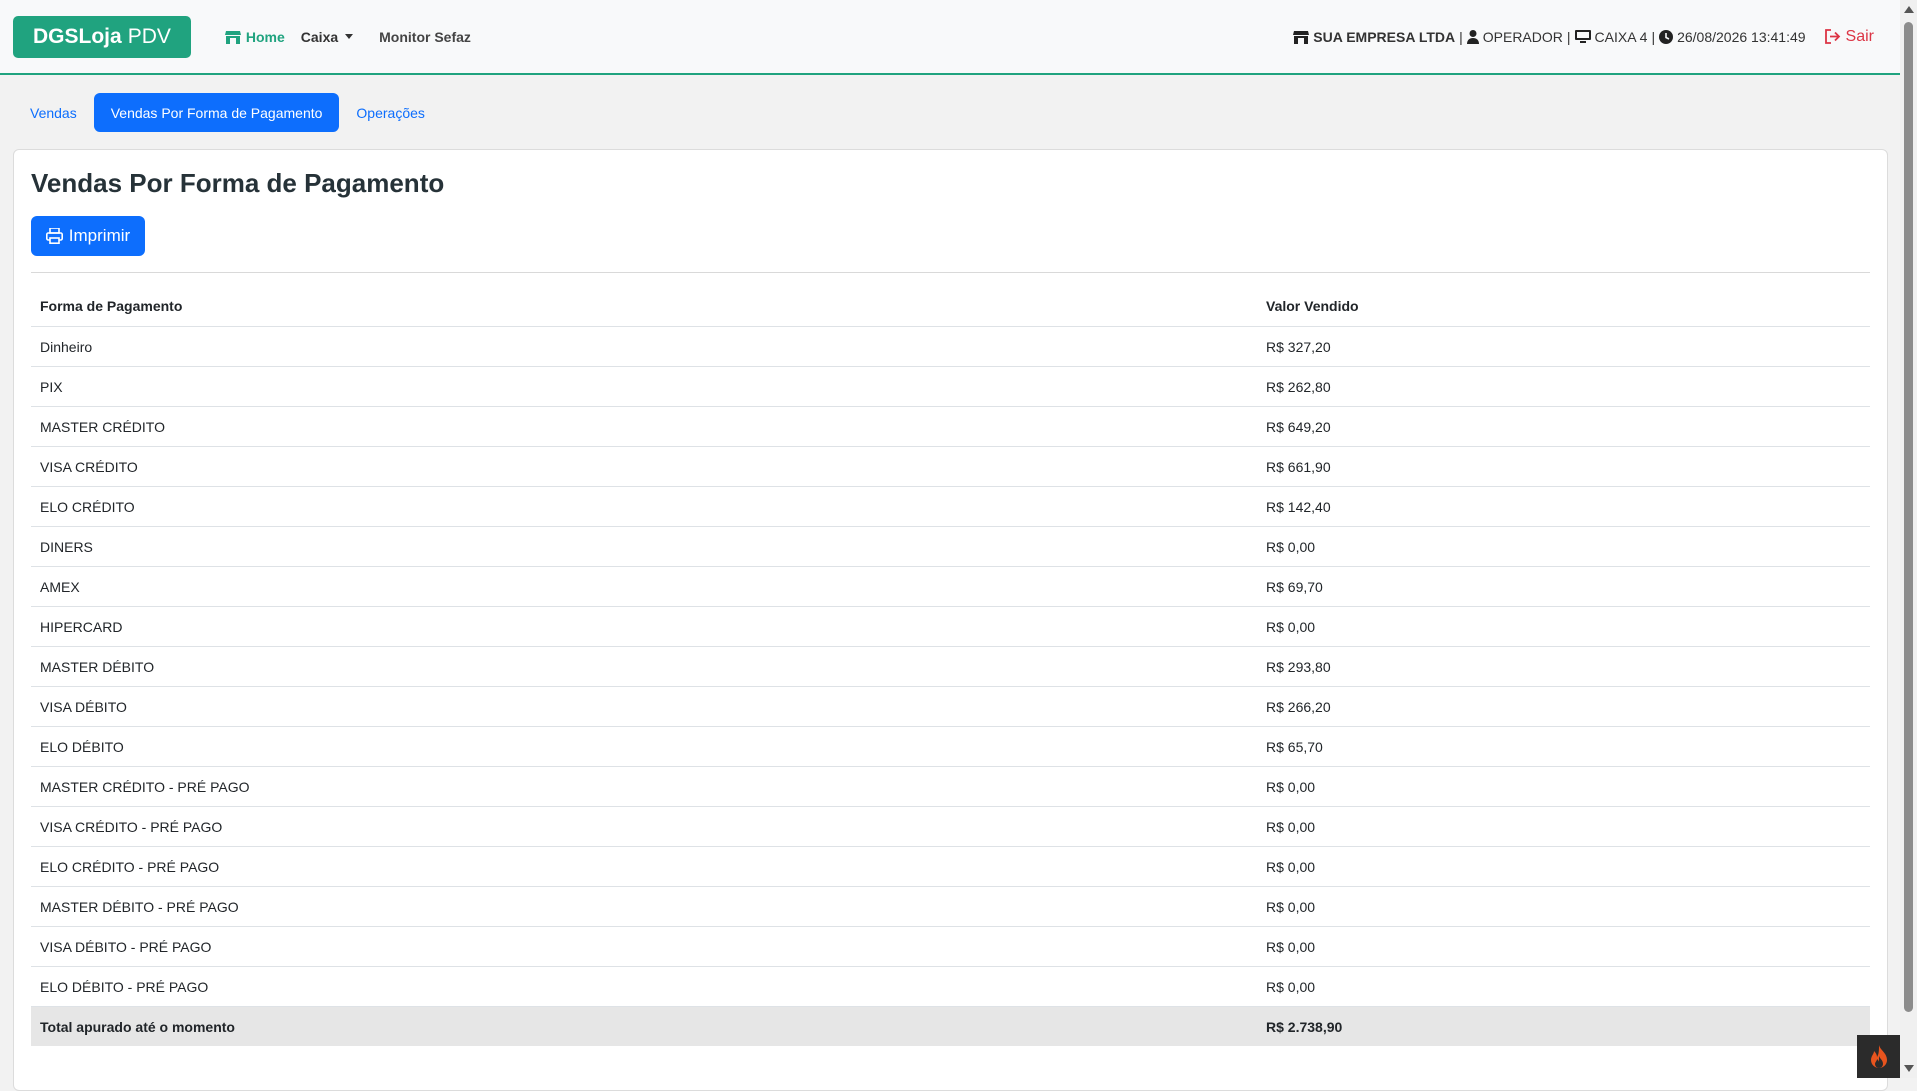 The image size is (1917, 1091). Describe the element at coordinates (53, 112) in the screenshot. I see `tab-vendas: Vendas` at that location.